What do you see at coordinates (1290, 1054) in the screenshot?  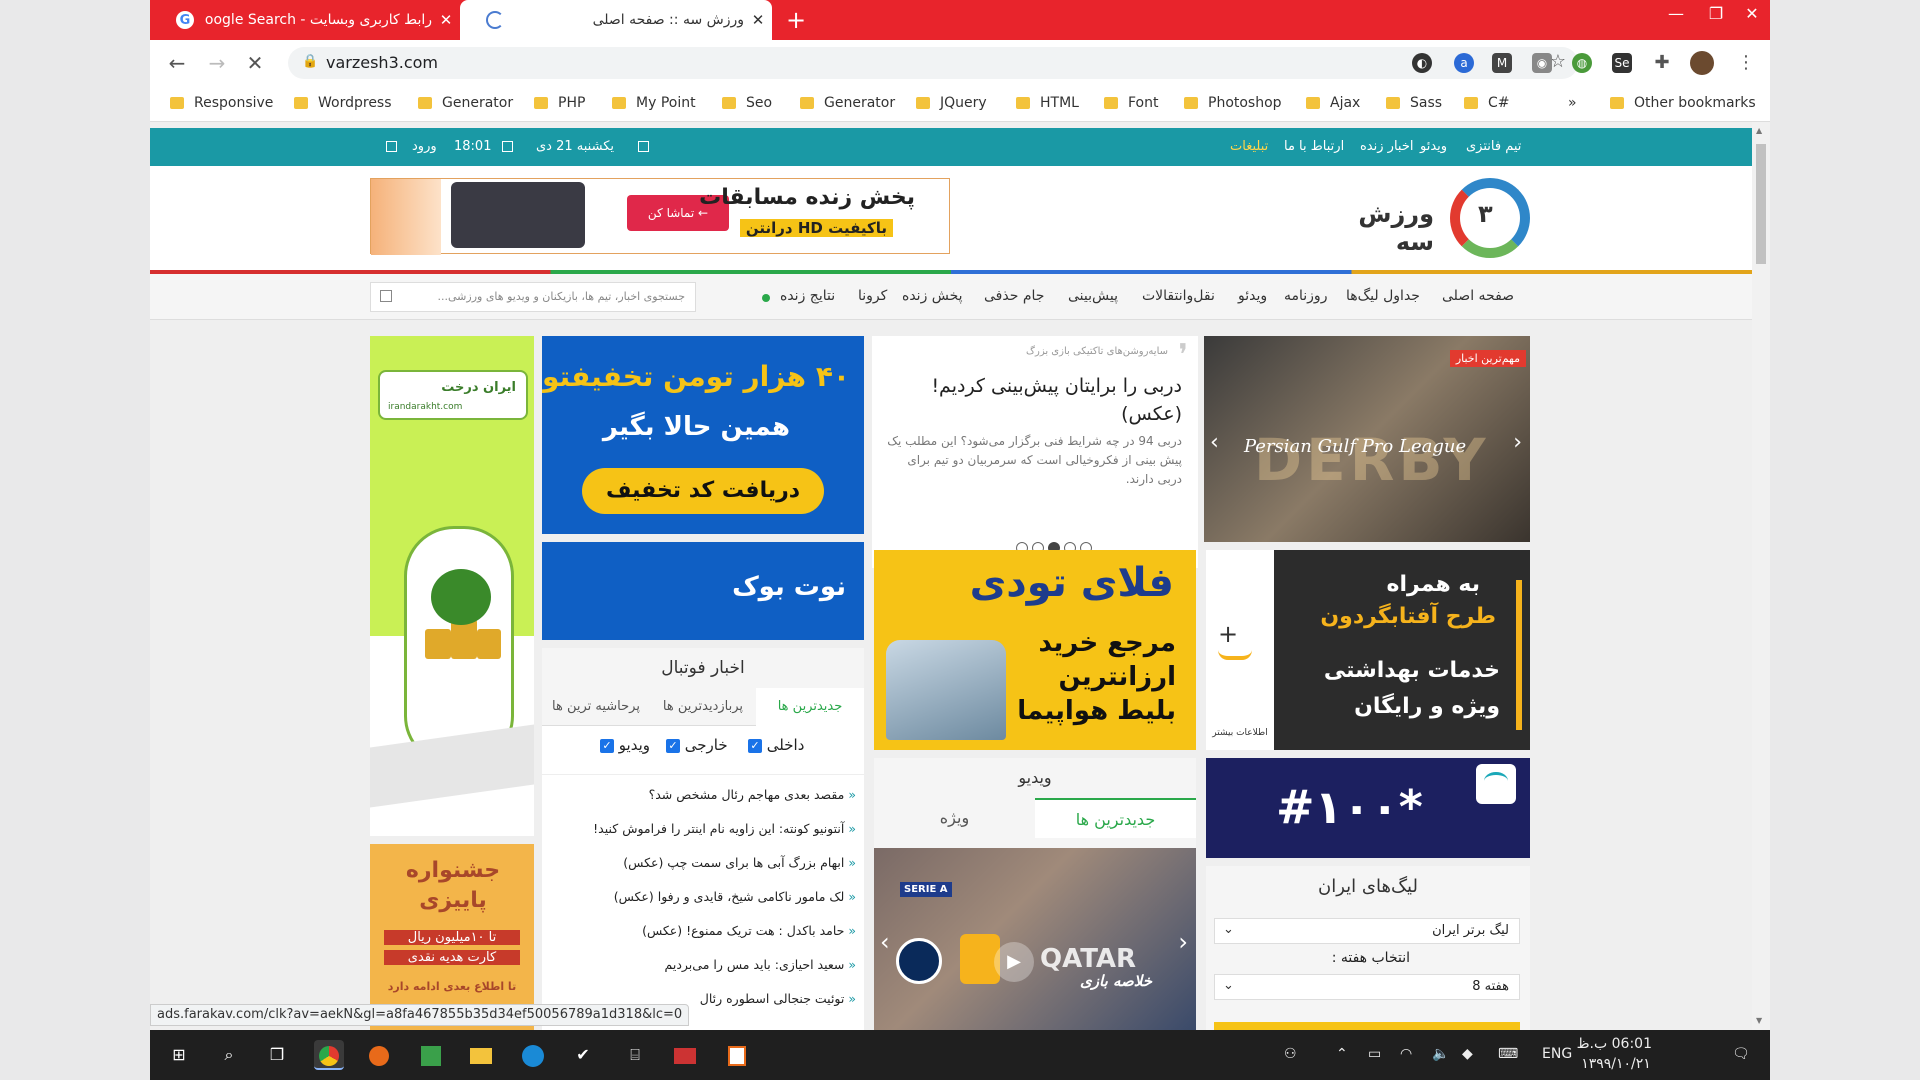 I see `people-icon: ⚇` at bounding box center [1290, 1054].